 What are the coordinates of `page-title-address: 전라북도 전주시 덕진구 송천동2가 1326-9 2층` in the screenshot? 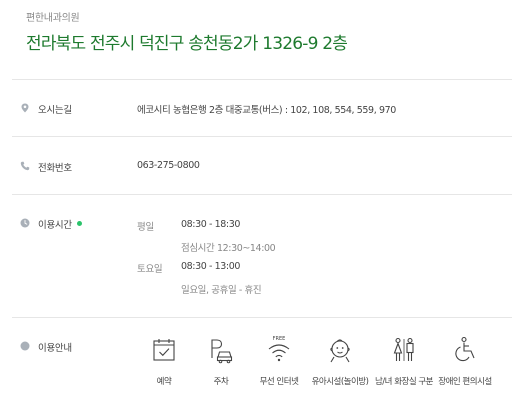 It's located at (187, 44).